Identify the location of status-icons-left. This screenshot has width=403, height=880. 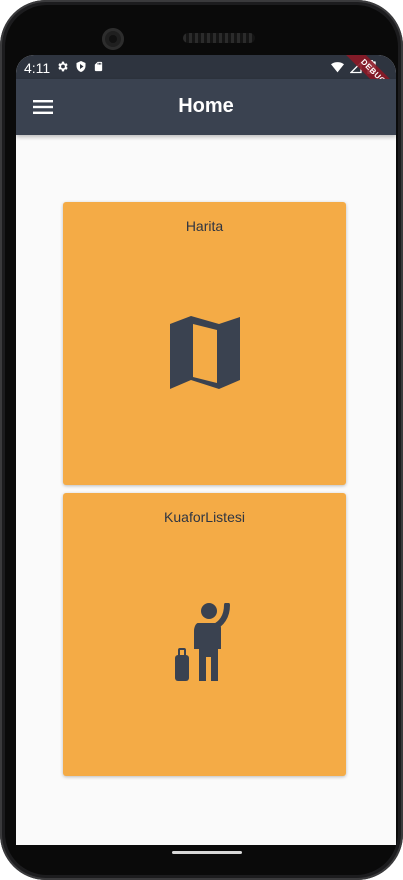
(80, 66).